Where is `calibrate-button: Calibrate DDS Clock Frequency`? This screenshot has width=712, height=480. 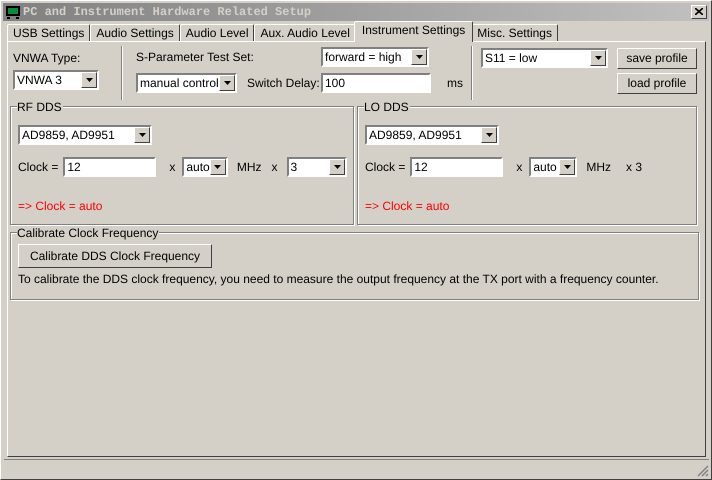
calibrate-button: Calibrate DDS Clock Frequency is located at coordinates (115, 256).